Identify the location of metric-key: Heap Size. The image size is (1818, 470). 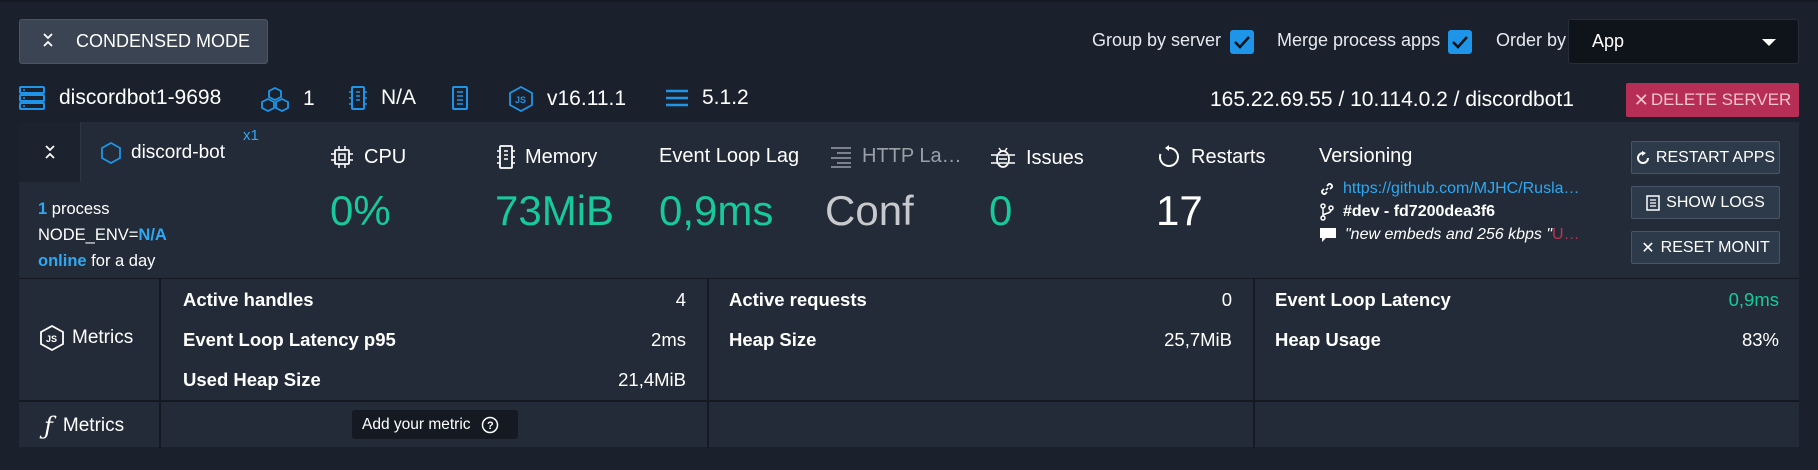
(773, 339).